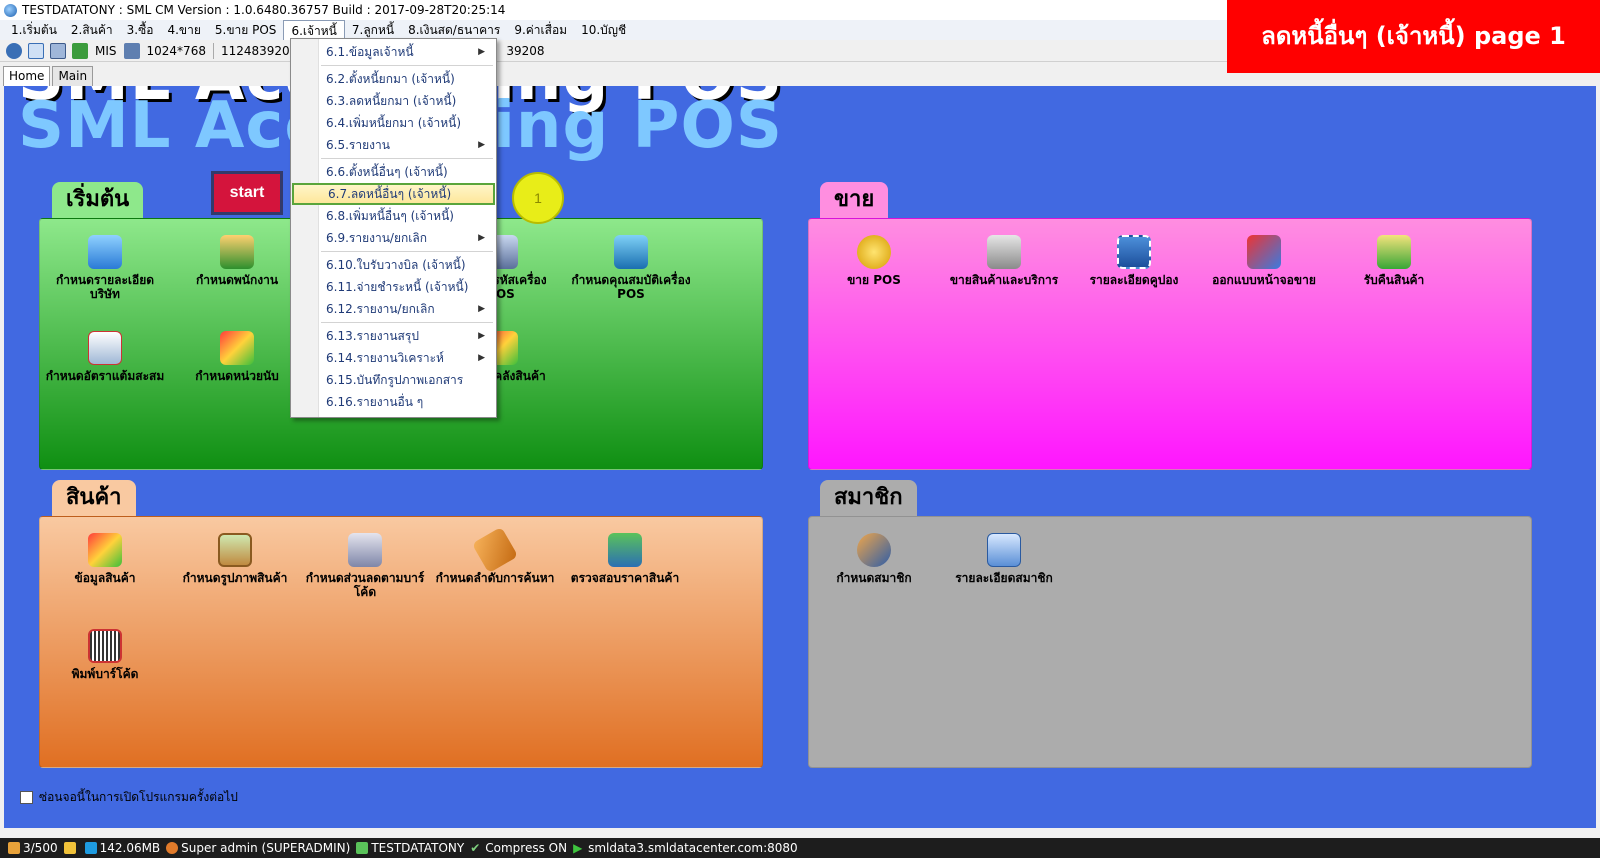 This screenshot has height=858, width=1600. What do you see at coordinates (525, 50) in the screenshot?
I see `id-label-right: 39208` at bounding box center [525, 50].